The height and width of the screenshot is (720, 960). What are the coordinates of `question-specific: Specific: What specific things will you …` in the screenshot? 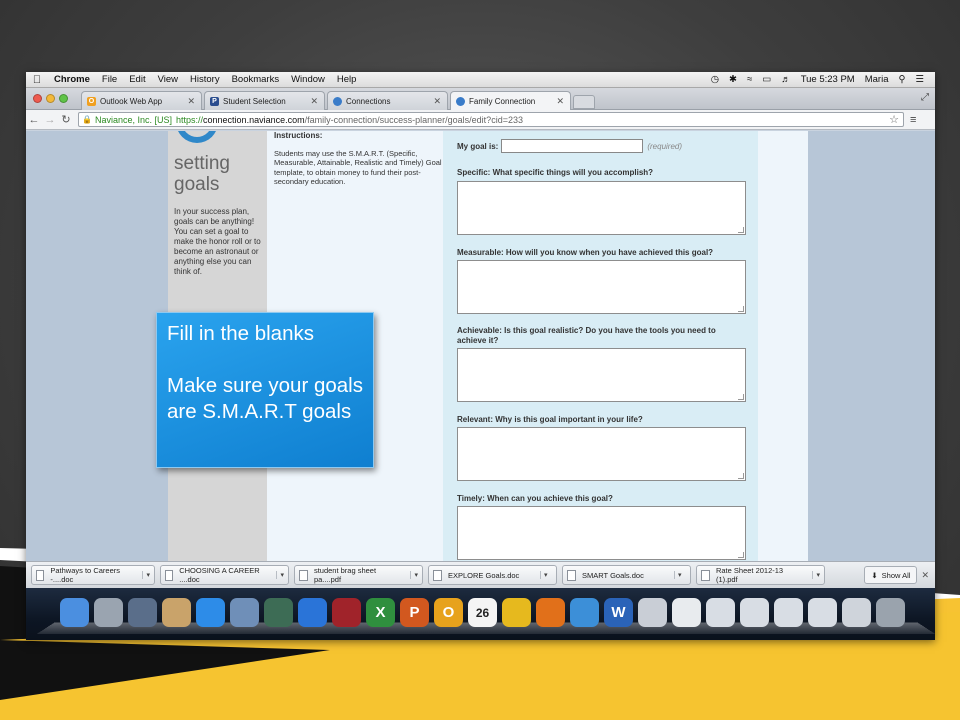 It's located at (555, 172).